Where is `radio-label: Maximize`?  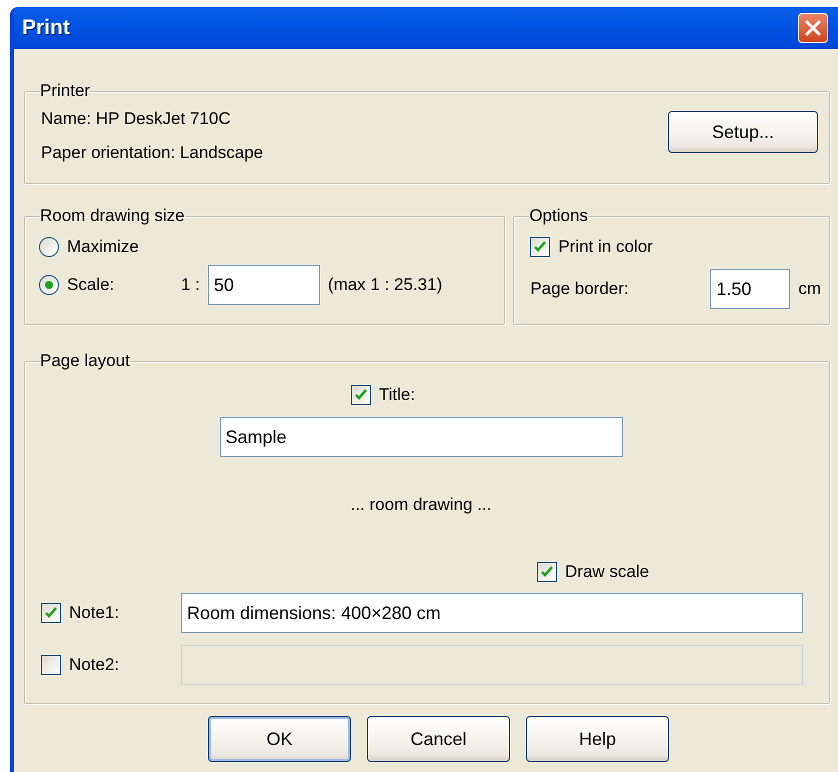 radio-label: Maximize is located at coordinates (103, 247).